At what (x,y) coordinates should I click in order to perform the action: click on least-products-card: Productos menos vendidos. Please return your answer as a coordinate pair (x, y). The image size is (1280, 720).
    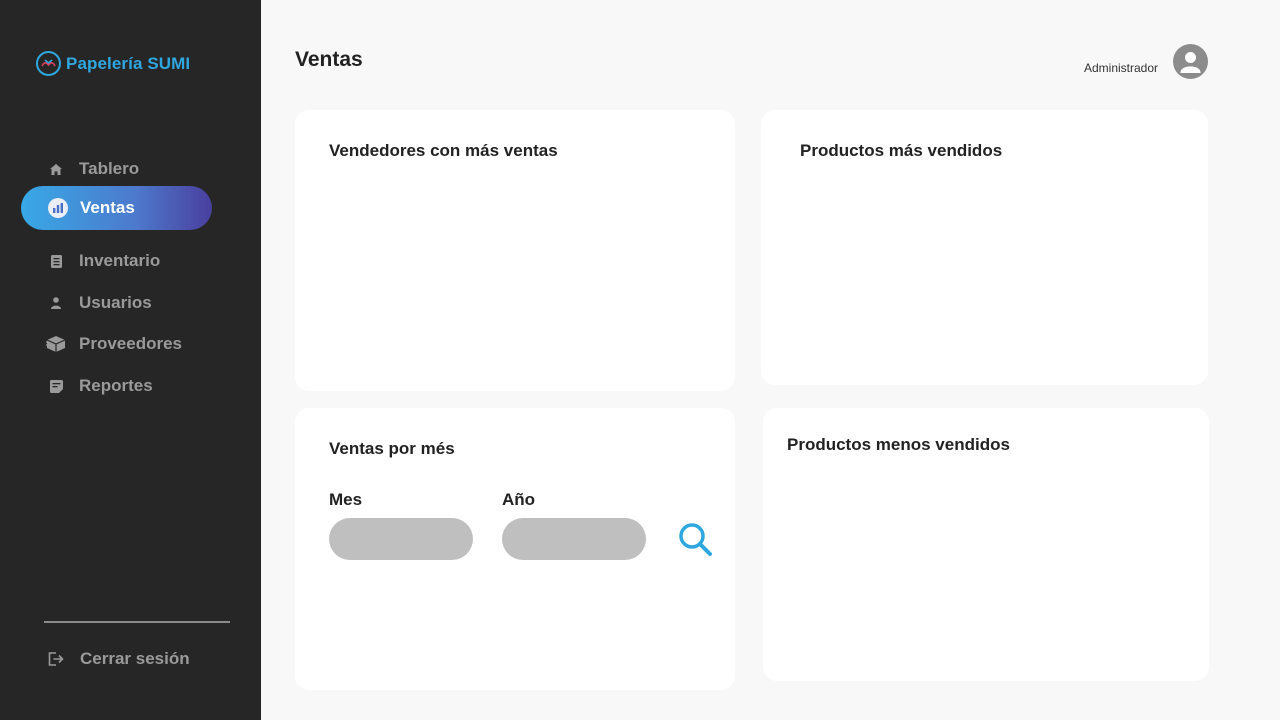
    Looking at the image, I should click on (986, 544).